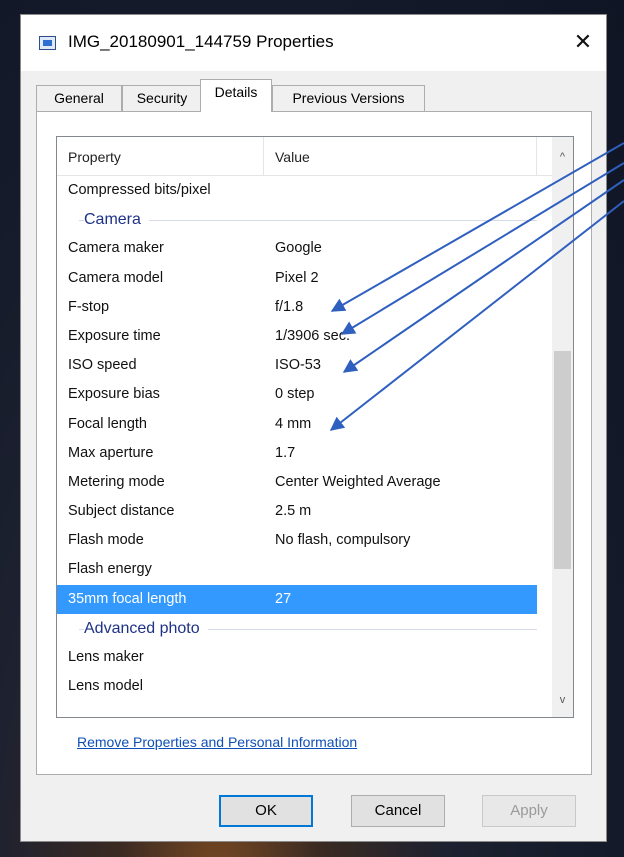 The width and height of the screenshot is (624, 857). What do you see at coordinates (285, 453) in the screenshot?
I see `property-value: 1.7` at bounding box center [285, 453].